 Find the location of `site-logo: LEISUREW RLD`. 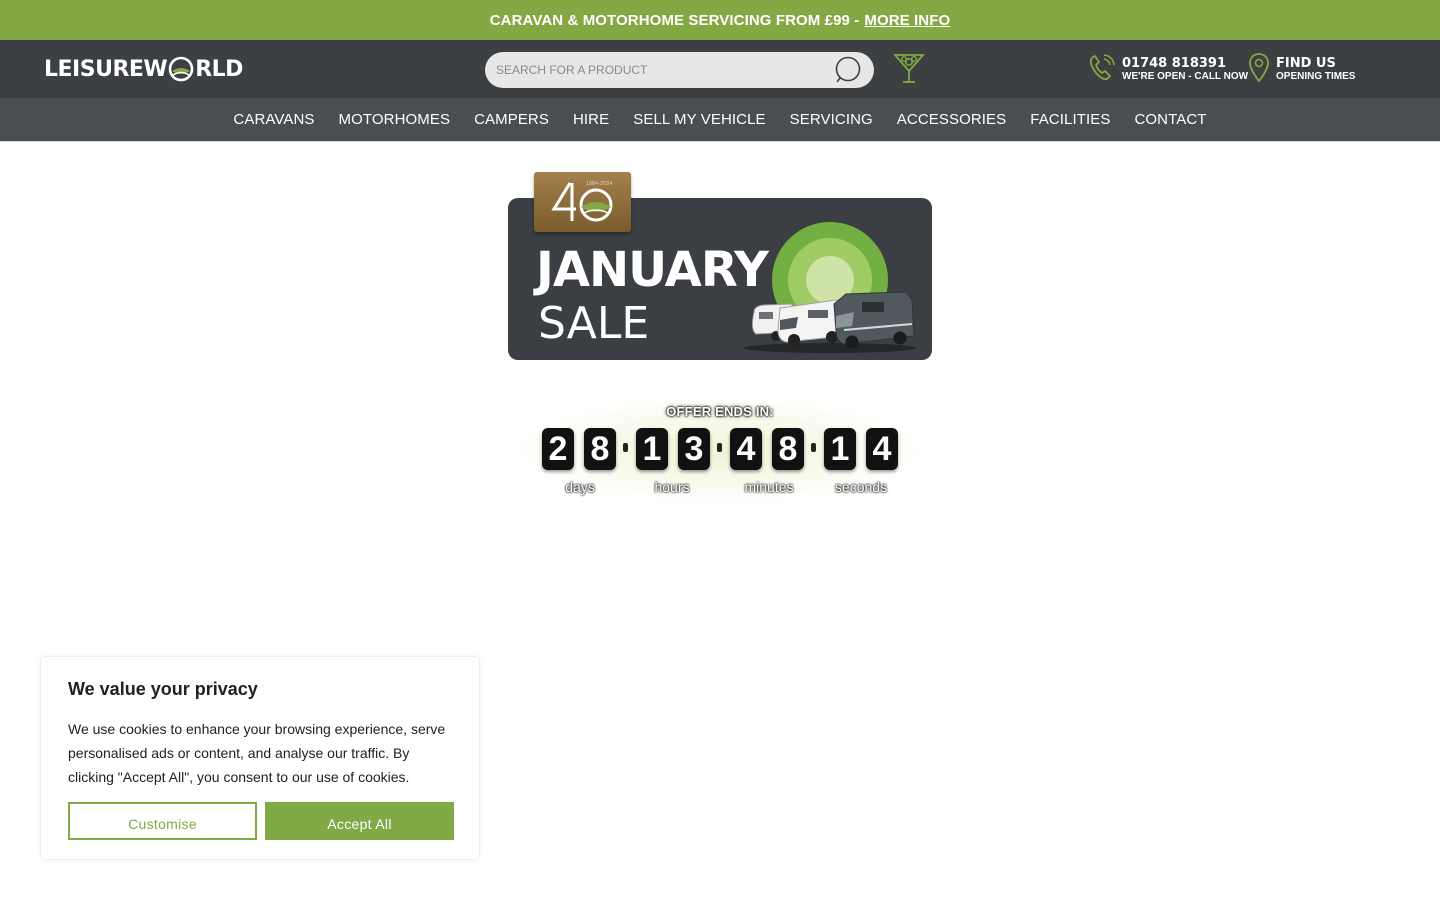

site-logo: LEISUREW RLD is located at coordinates (143, 69).